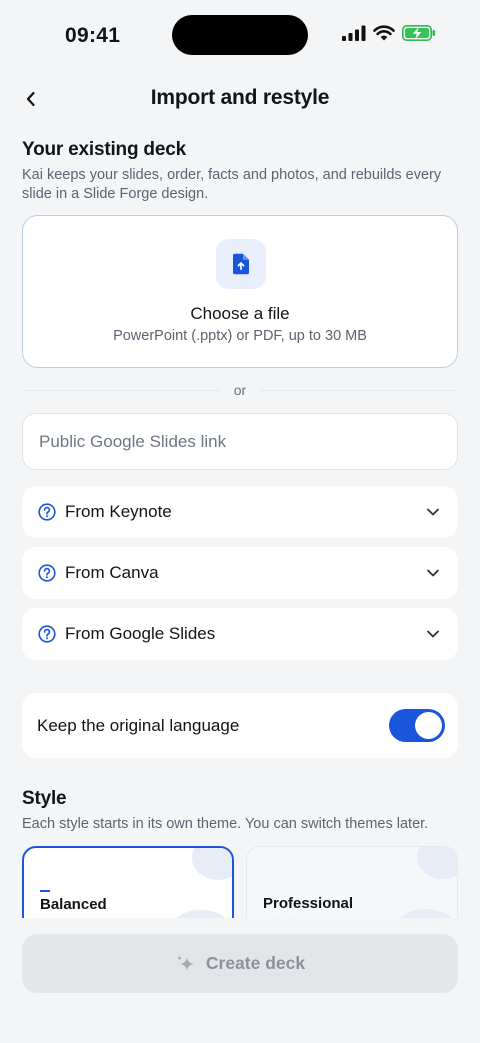 This screenshot has width=480, height=1043. I want to click on upload-icon-tile, so click(241, 264).